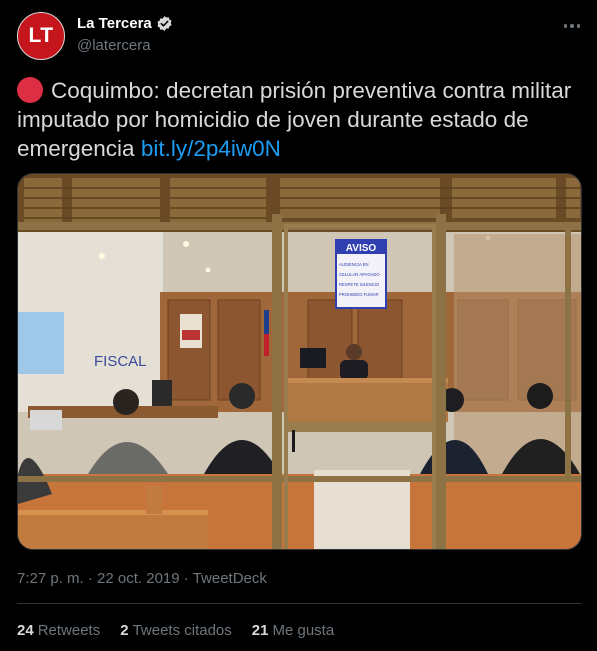 This screenshot has width=597, height=651. What do you see at coordinates (260, 630) in the screenshot?
I see `likes-count: 21` at bounding box center [260, 630].